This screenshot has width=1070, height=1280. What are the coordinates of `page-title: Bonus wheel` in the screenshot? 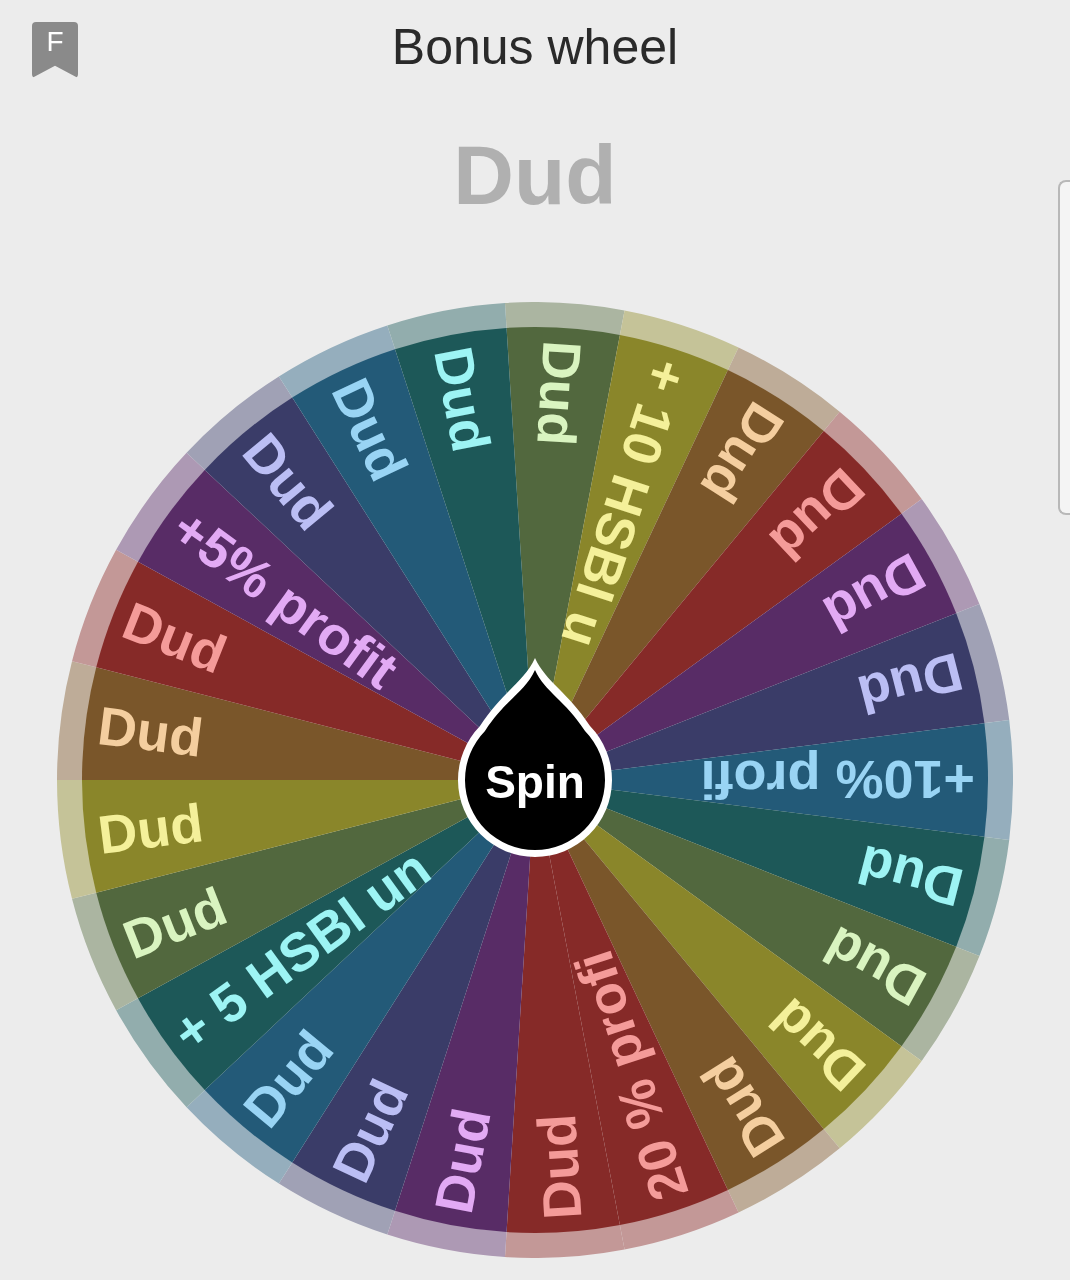 It's located at (535, 47).